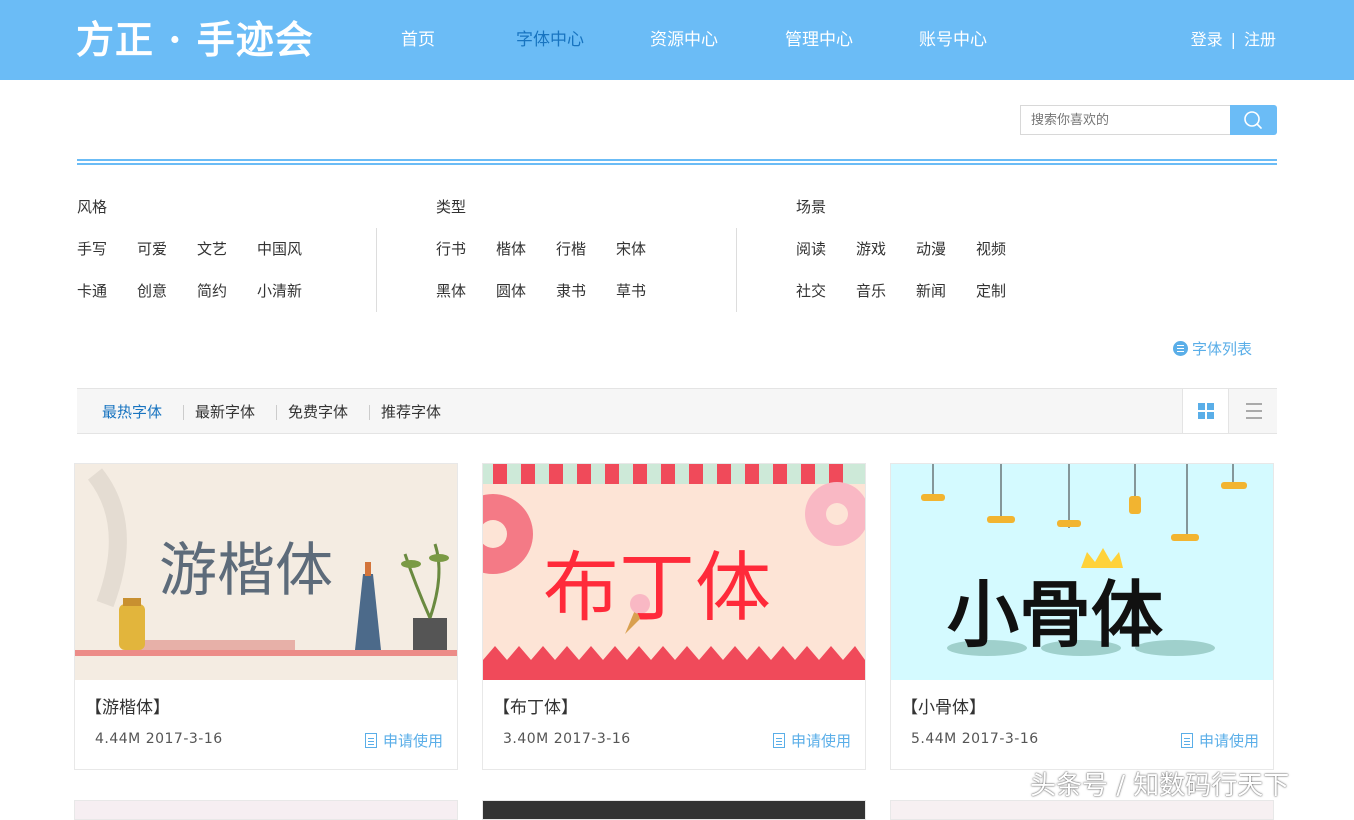  What do you see at coordinates (411, 412) in the screenshot?
I see `tab-recommended: 推荐字体` at bounding box center [411, 412].